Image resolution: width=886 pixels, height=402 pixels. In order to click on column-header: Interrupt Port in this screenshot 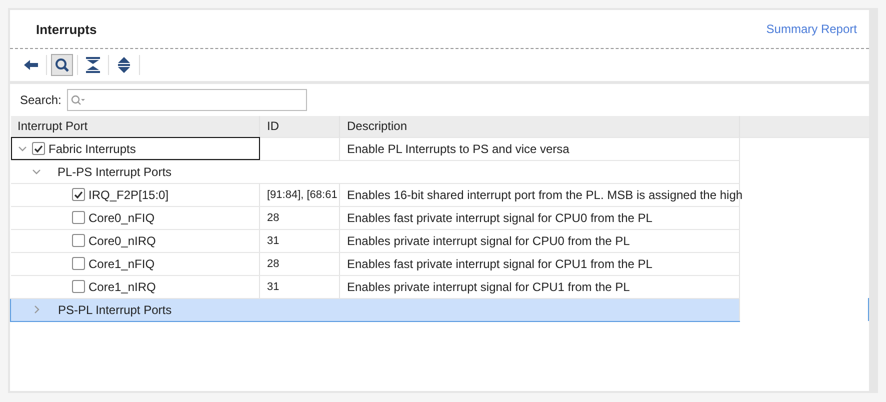, I will do `click(135, 126)`.